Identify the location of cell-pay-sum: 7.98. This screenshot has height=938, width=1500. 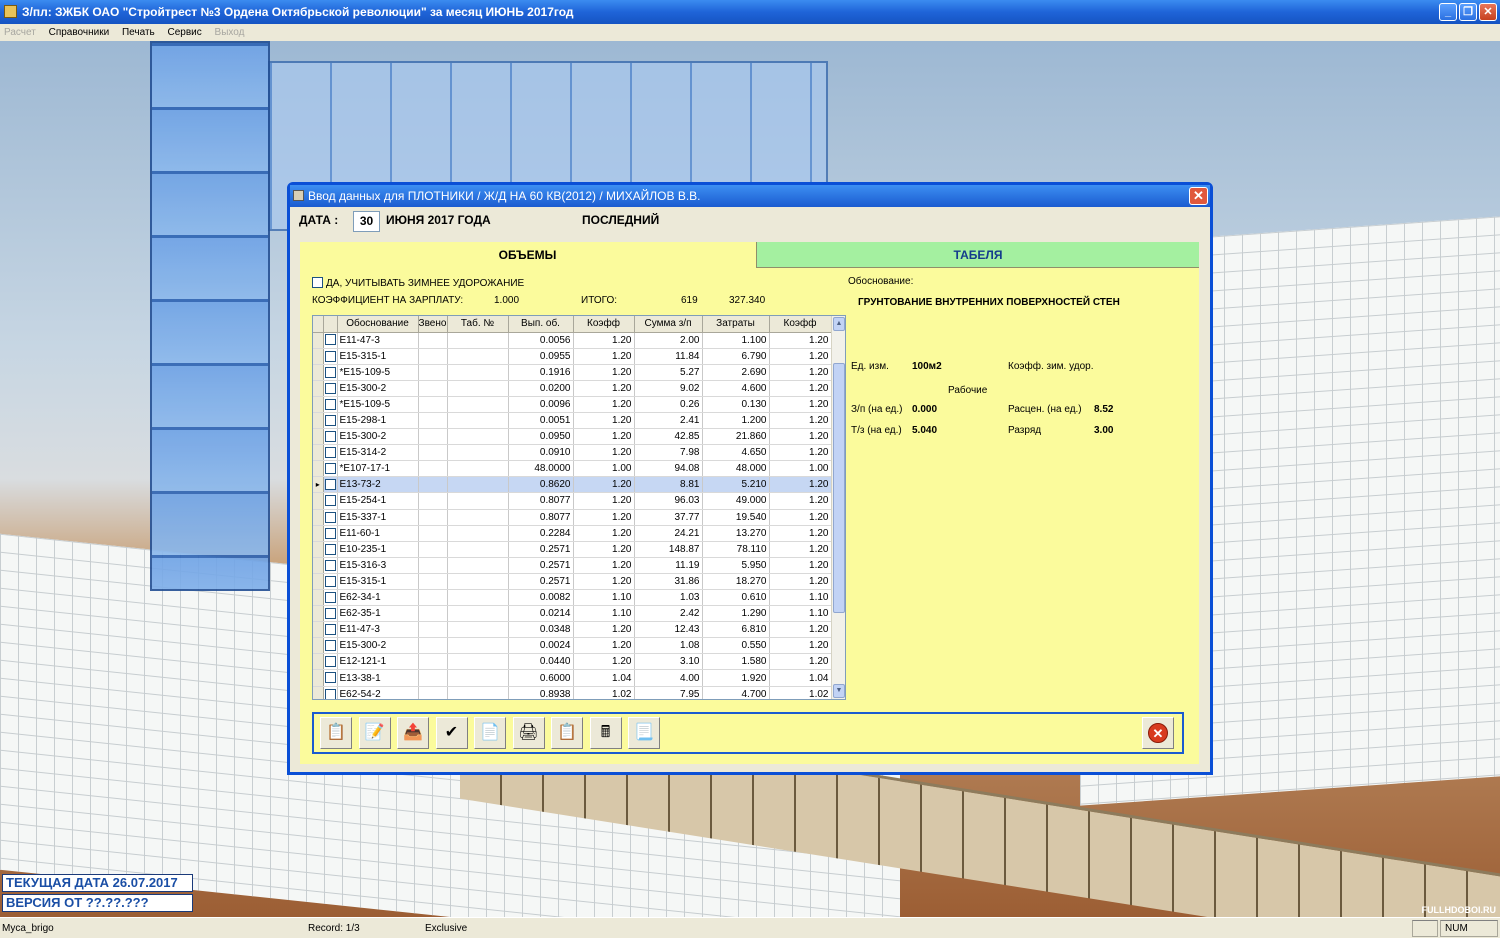
(668, 453).